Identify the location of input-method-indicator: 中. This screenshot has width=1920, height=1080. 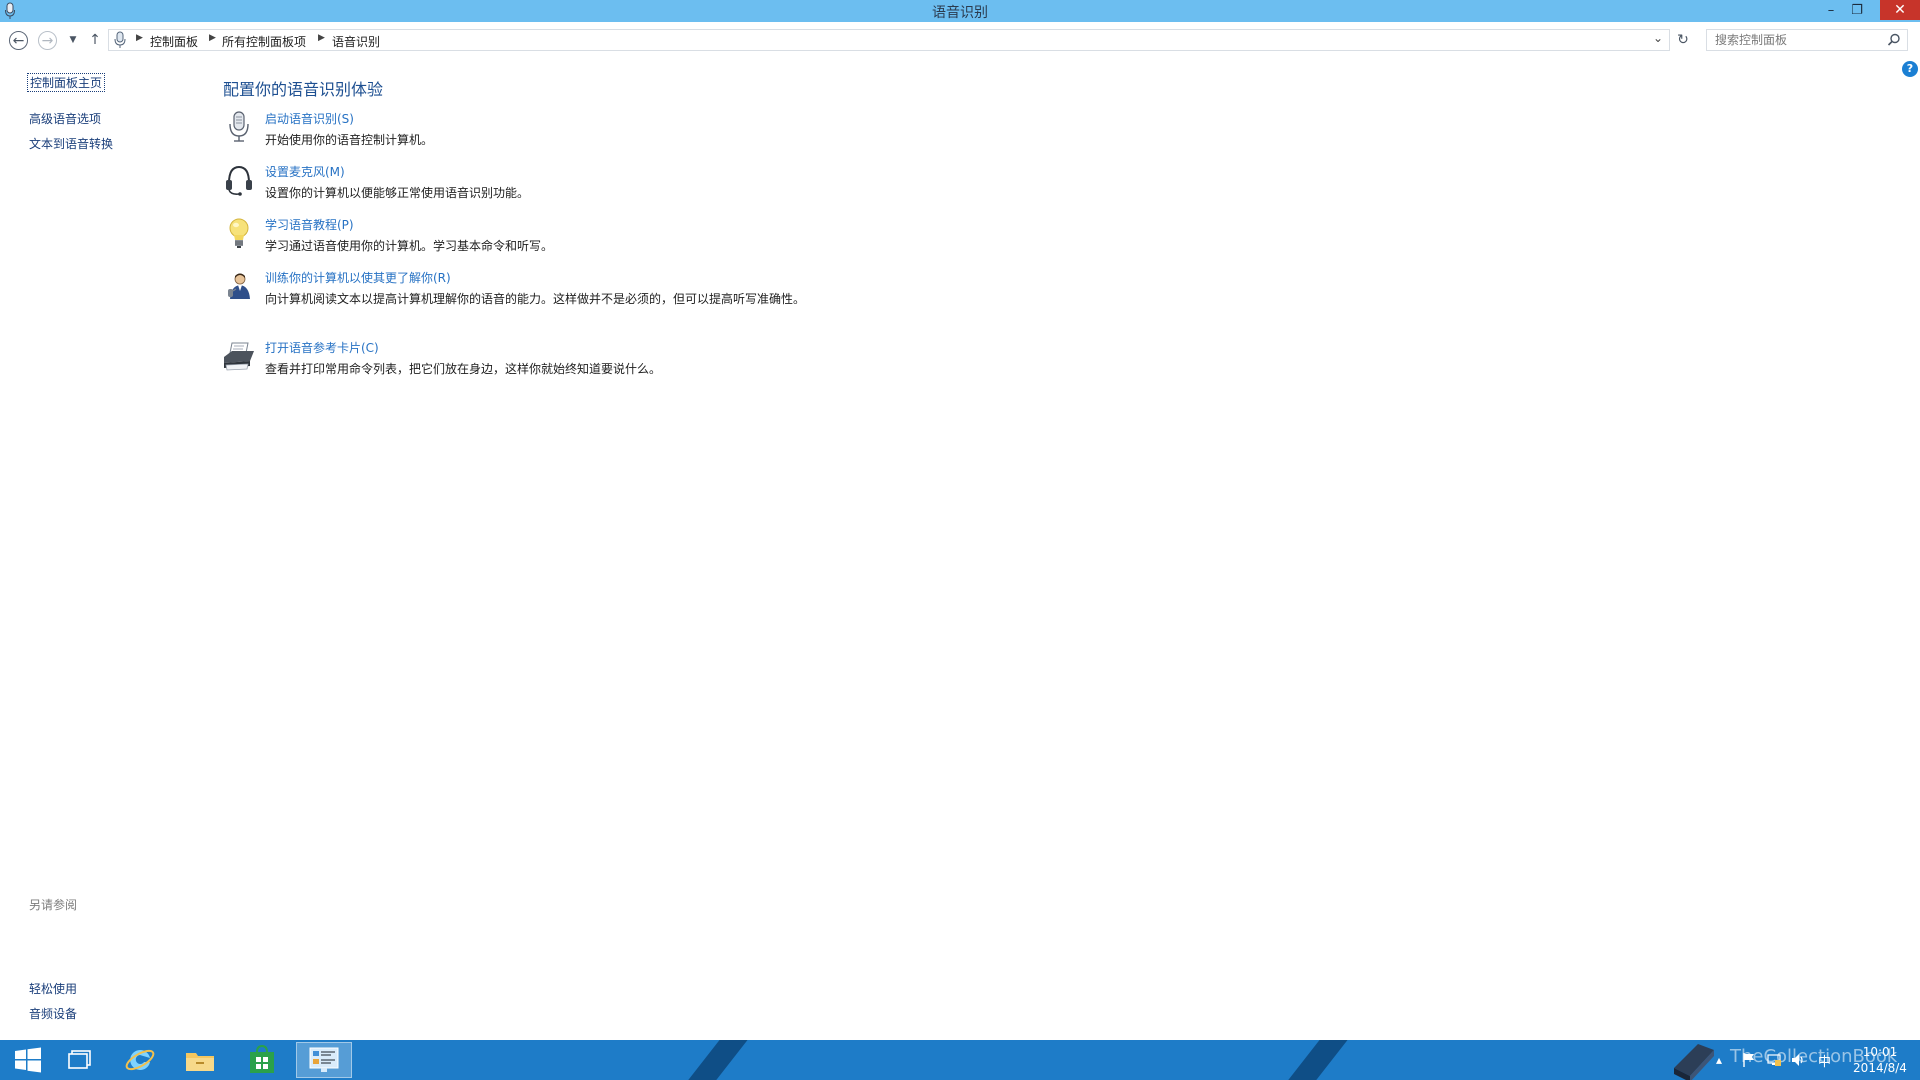
(1824, 1060).